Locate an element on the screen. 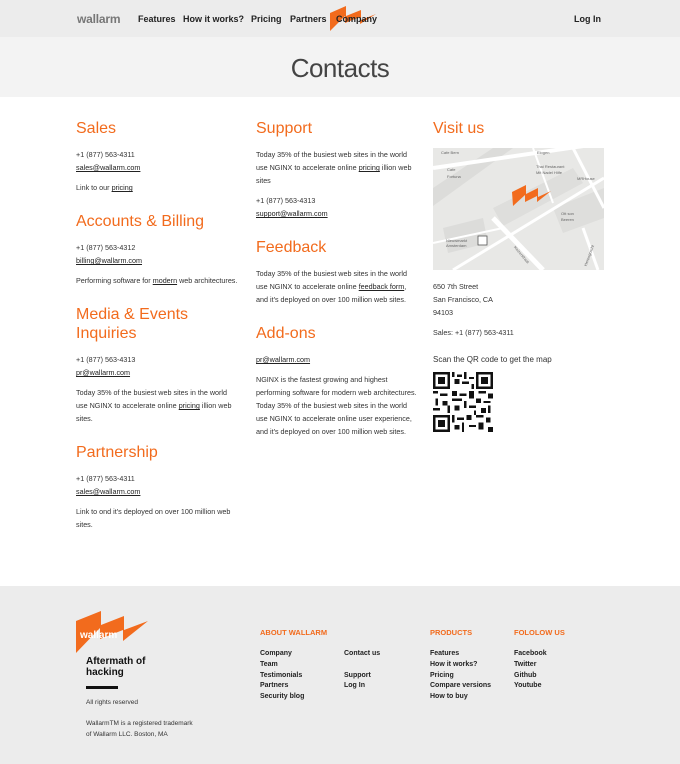 The width and height of the screenshot is (680, 764). nav-company: Company is located at coordinates (356, 19).